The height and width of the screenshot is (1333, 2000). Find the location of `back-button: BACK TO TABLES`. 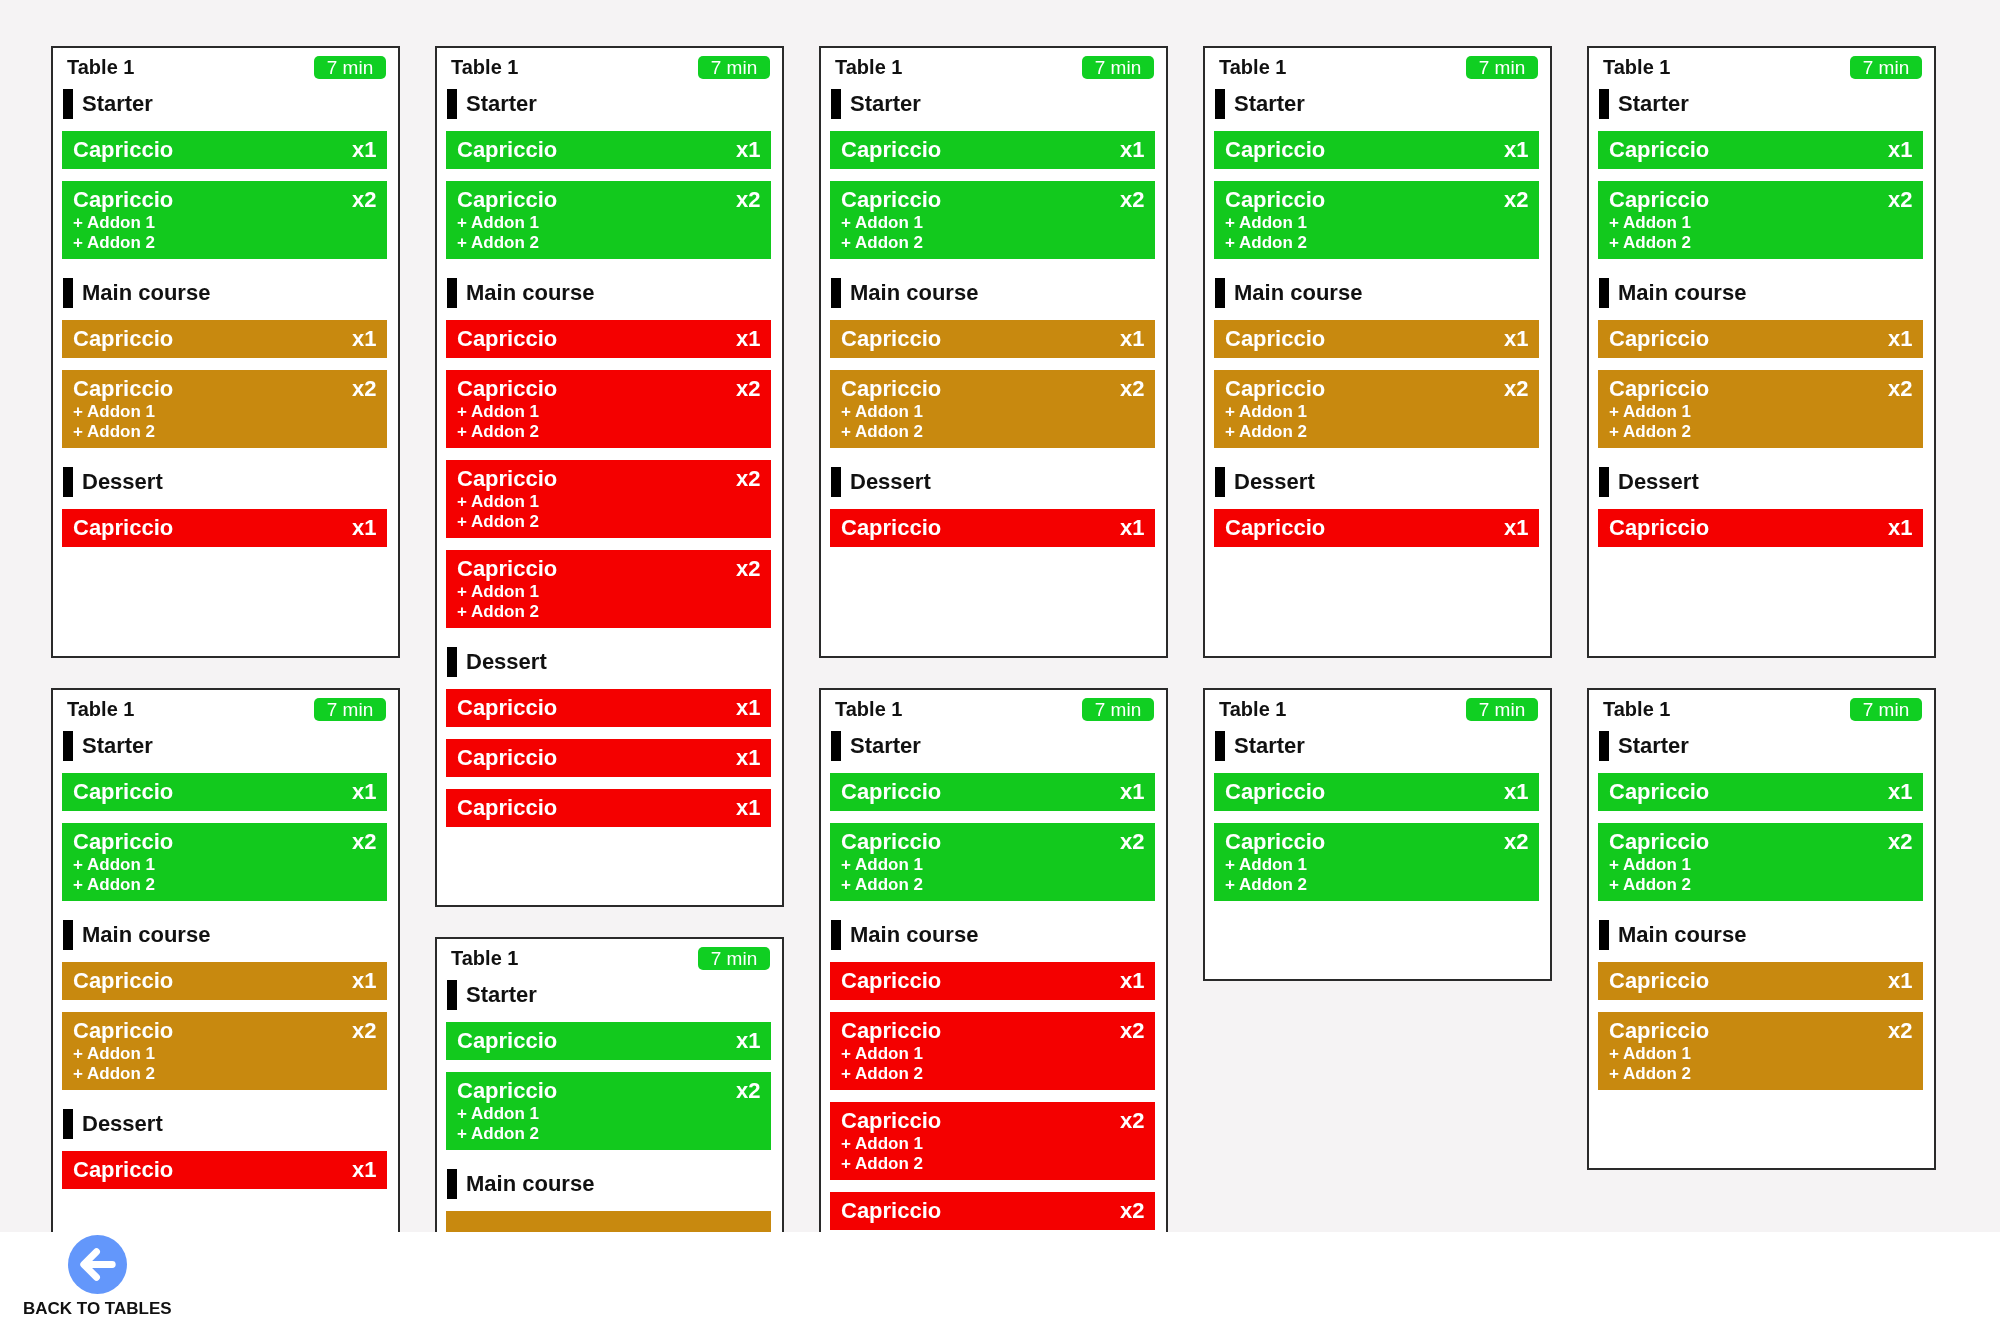

back-button: BACK TO TABLES is located at coordinates (97, 1277).